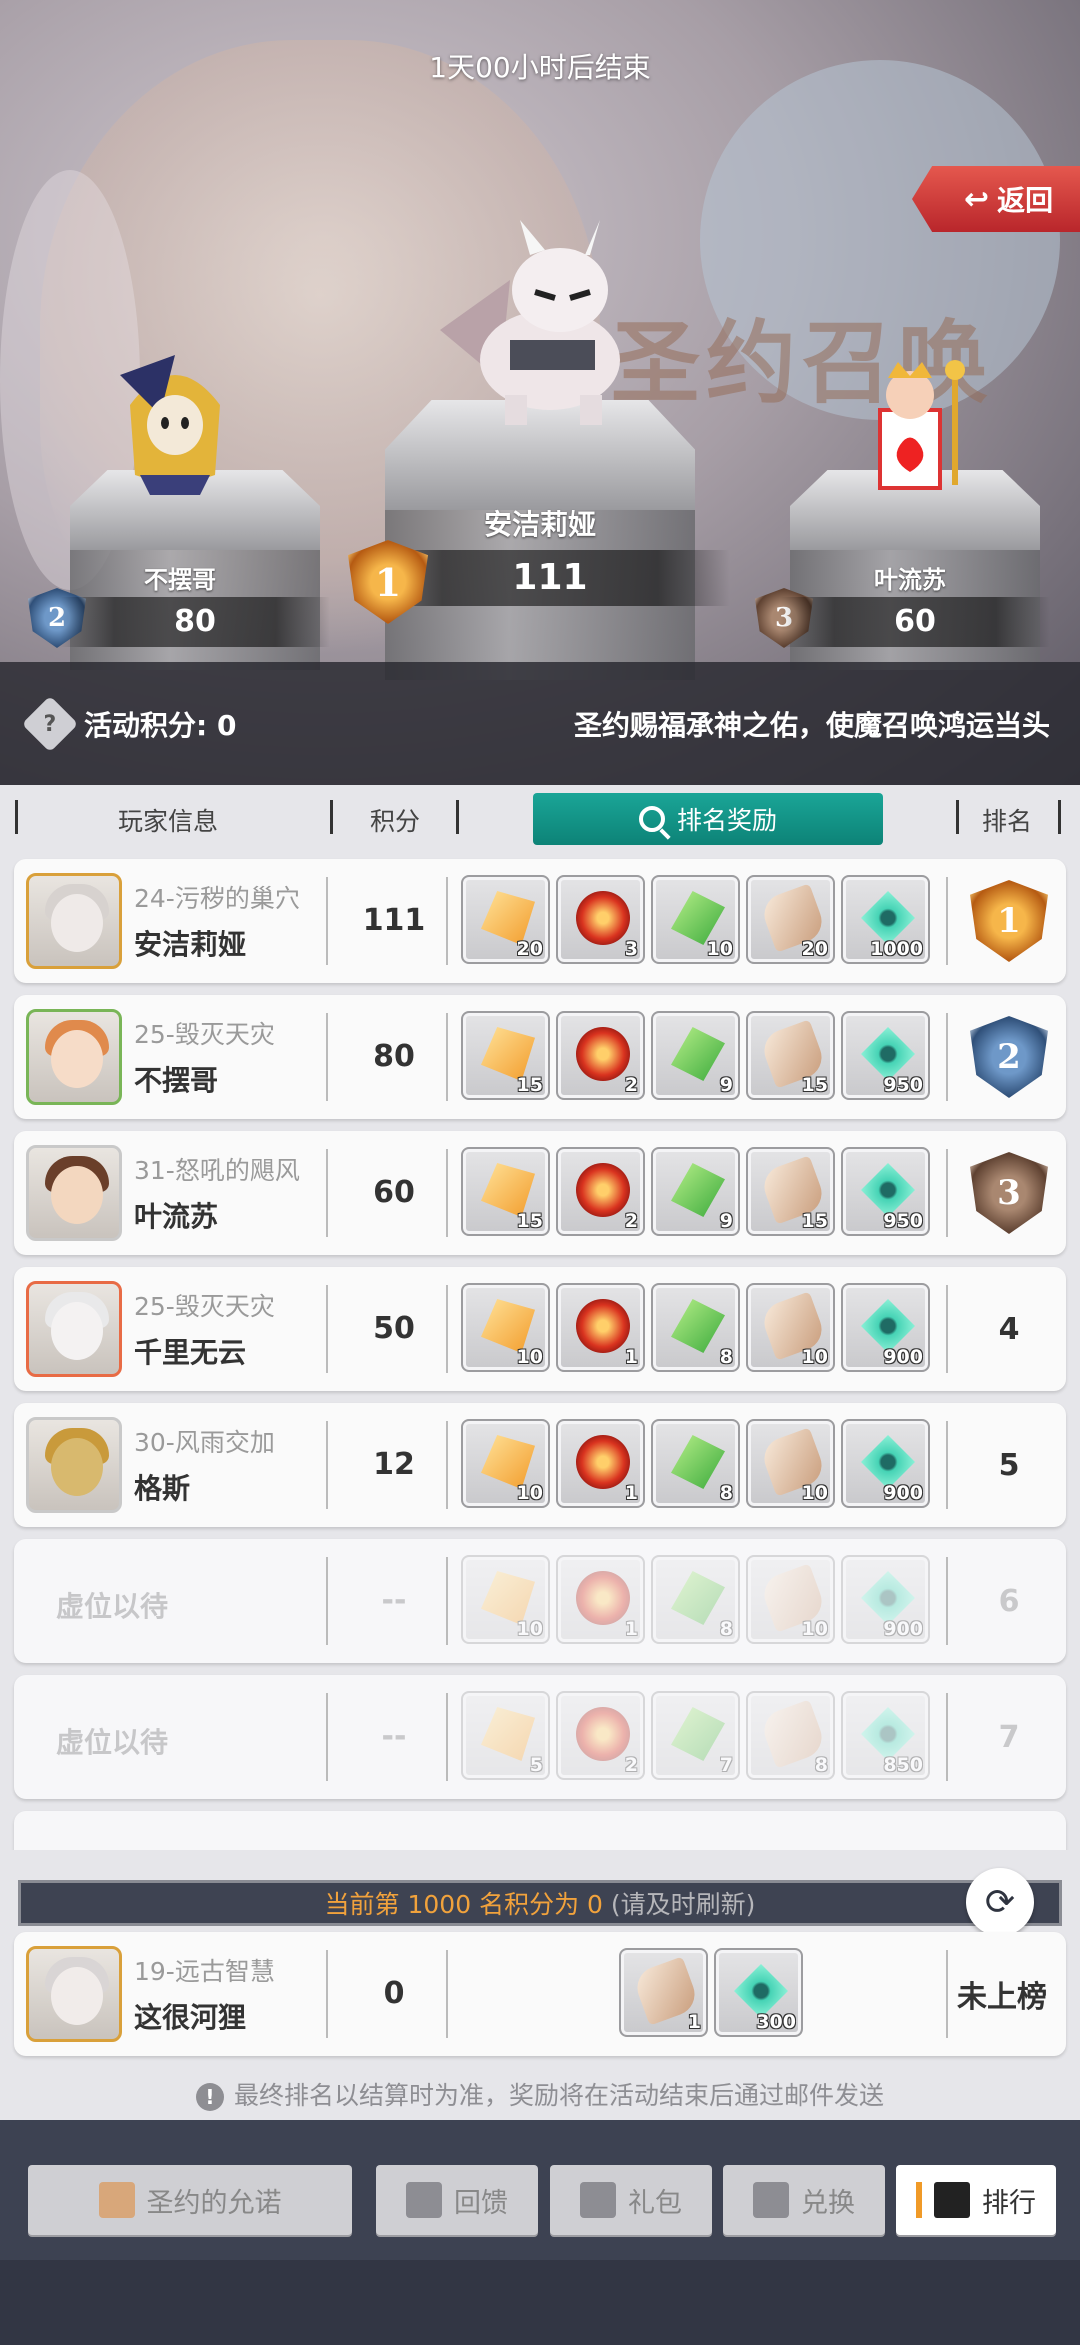 Image resolution: width=1080 pixels, height=2345 pixels. What do you see at coordinates (168, 821) in the screenshot?
I see `header-player-info: 玩家信息` at bounding box center [168, 821].